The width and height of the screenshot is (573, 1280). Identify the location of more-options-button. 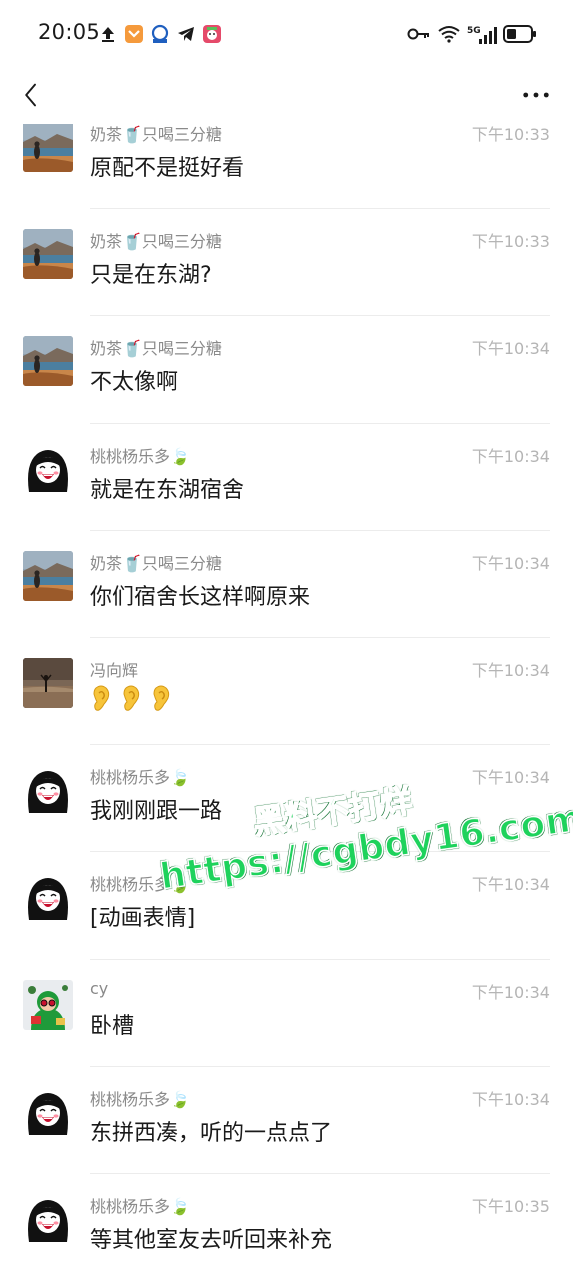
(536, 95).